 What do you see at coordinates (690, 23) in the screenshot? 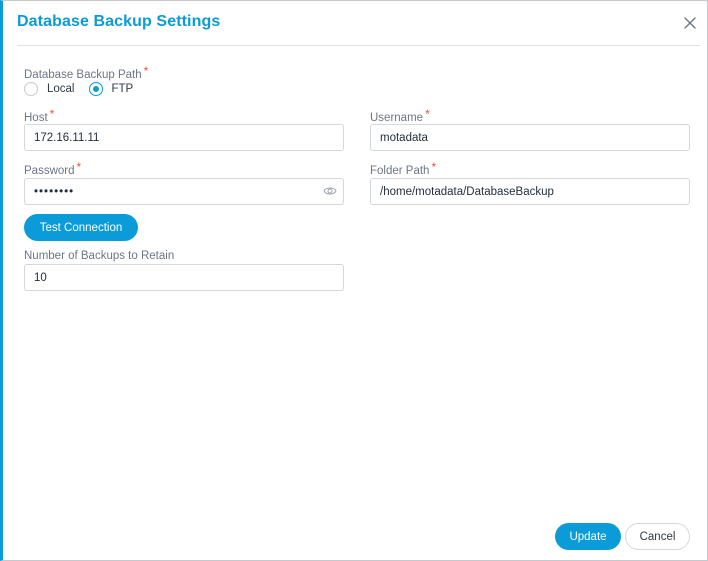
I see `close-icon` at bounding box center [690, 23].